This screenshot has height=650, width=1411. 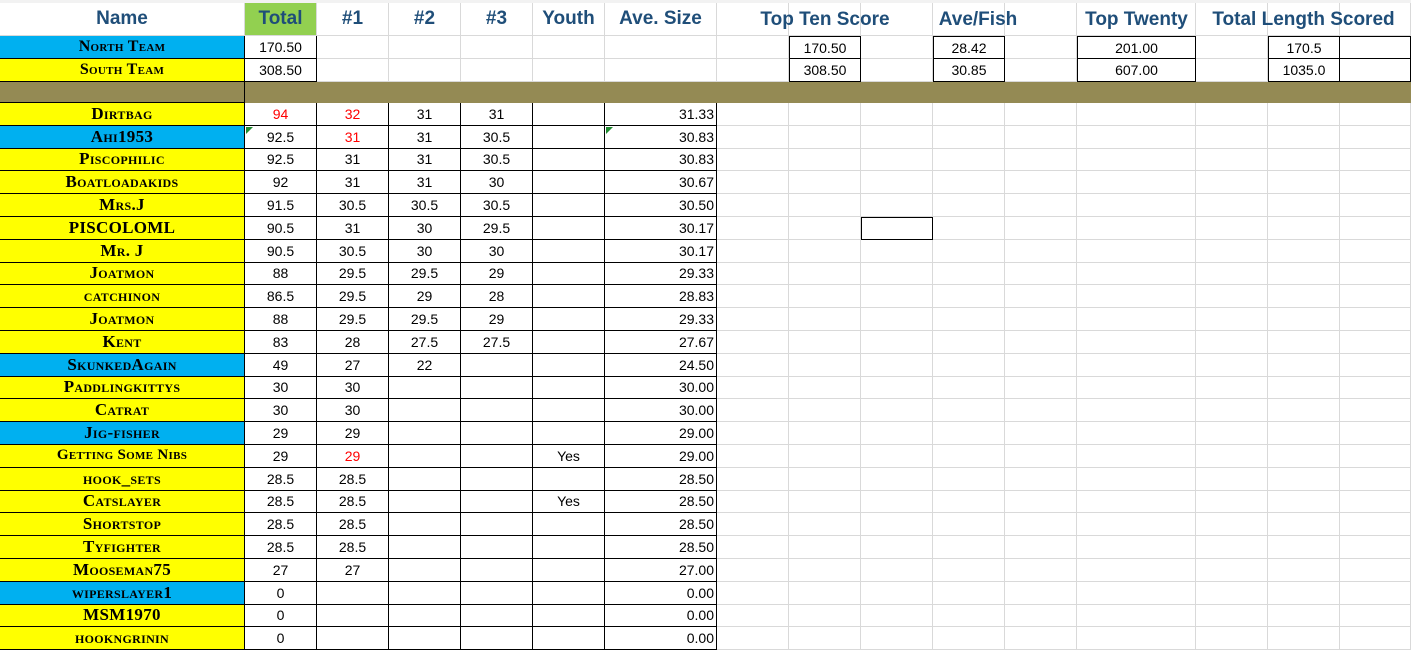 What do you see at coordinates (497, 183) in the screenshot?
I see `player-c3: 30` at bounding box center [497, 183].